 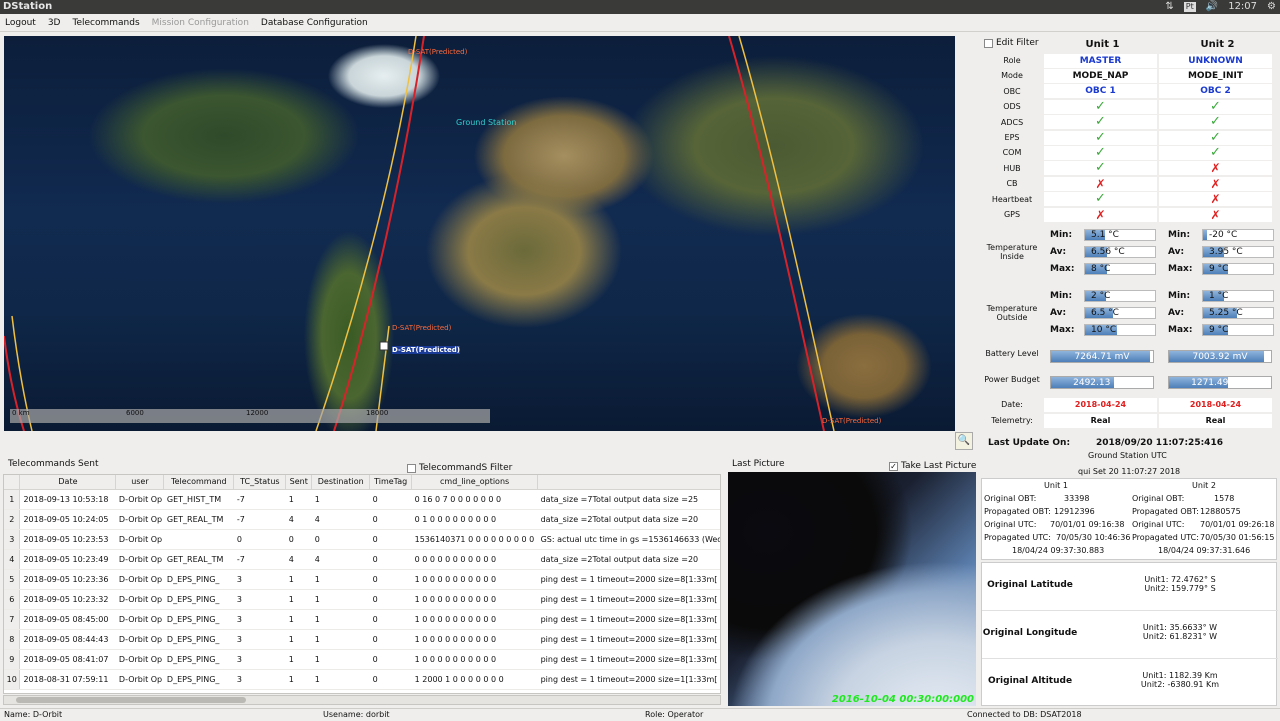 What do you see at coordinates (260, 482) in the screenshot?
I see `column-header: TC_Status` at bounding box center [260, 482].